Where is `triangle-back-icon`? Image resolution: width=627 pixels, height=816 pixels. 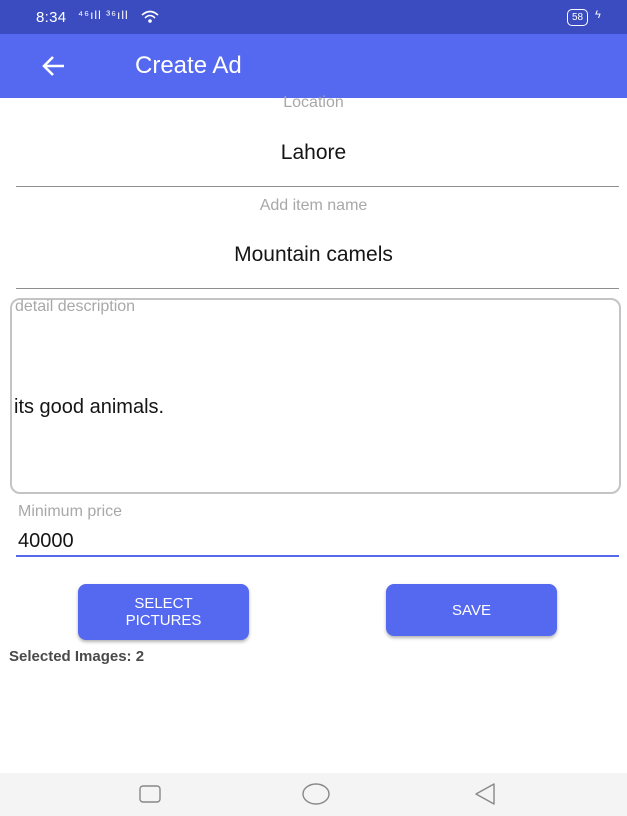
triangle-back-icon is located at coordinates (485, 794).